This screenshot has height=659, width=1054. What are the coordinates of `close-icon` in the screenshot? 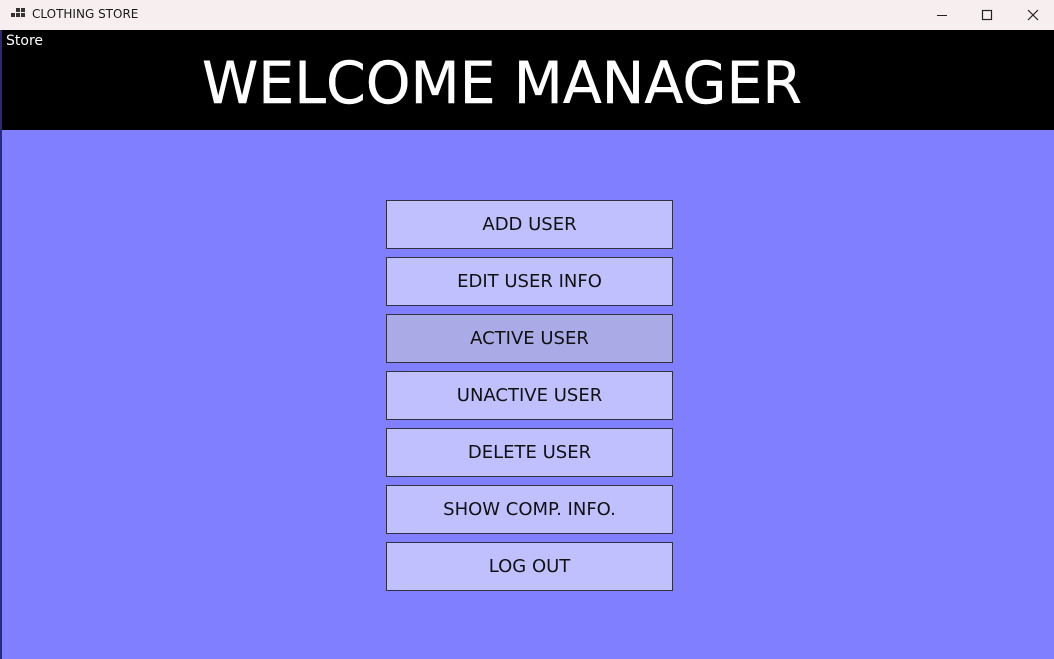 It's located at (1033, 15).